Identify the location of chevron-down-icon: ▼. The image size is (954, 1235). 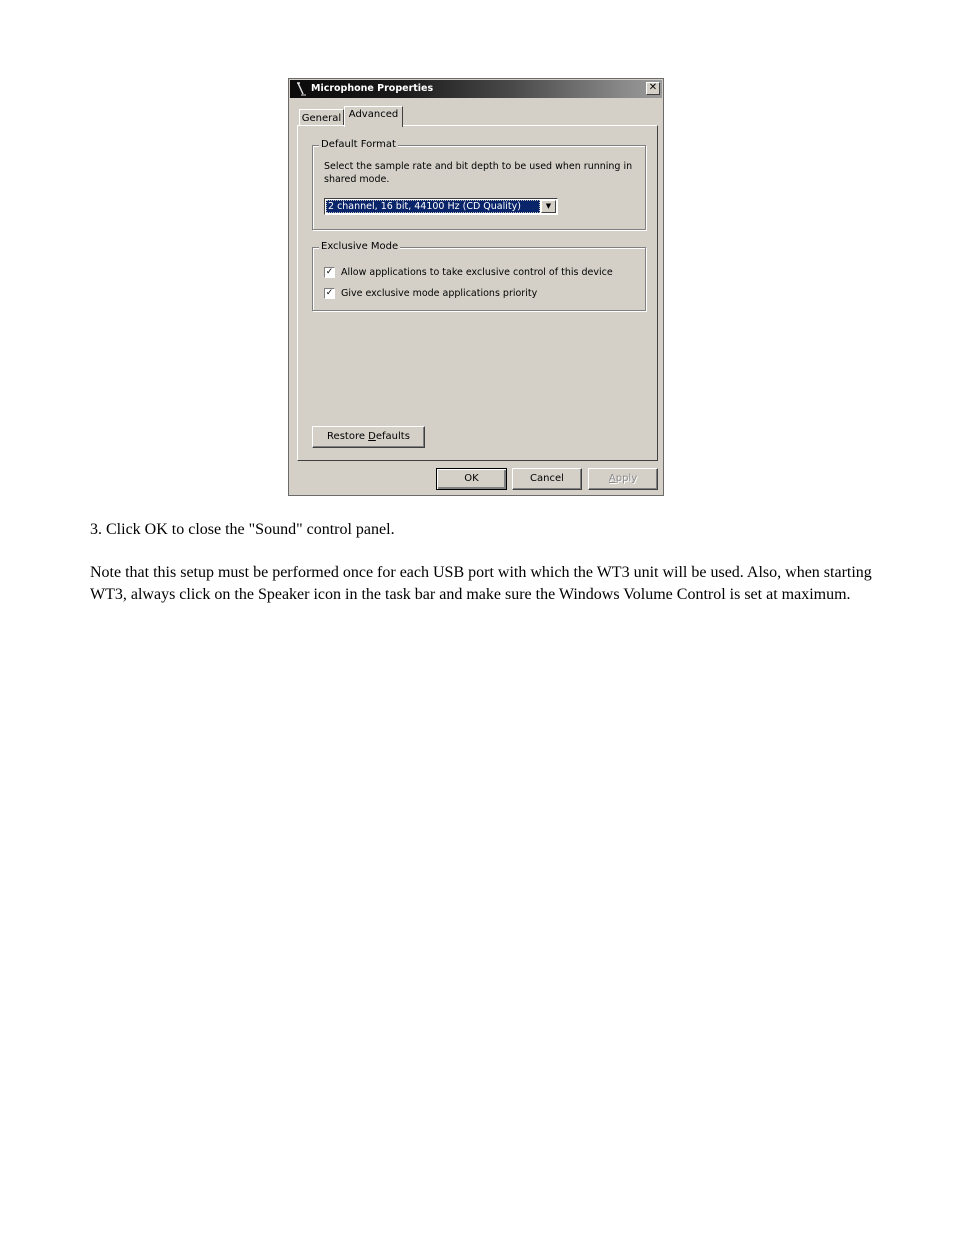
(548, 206).